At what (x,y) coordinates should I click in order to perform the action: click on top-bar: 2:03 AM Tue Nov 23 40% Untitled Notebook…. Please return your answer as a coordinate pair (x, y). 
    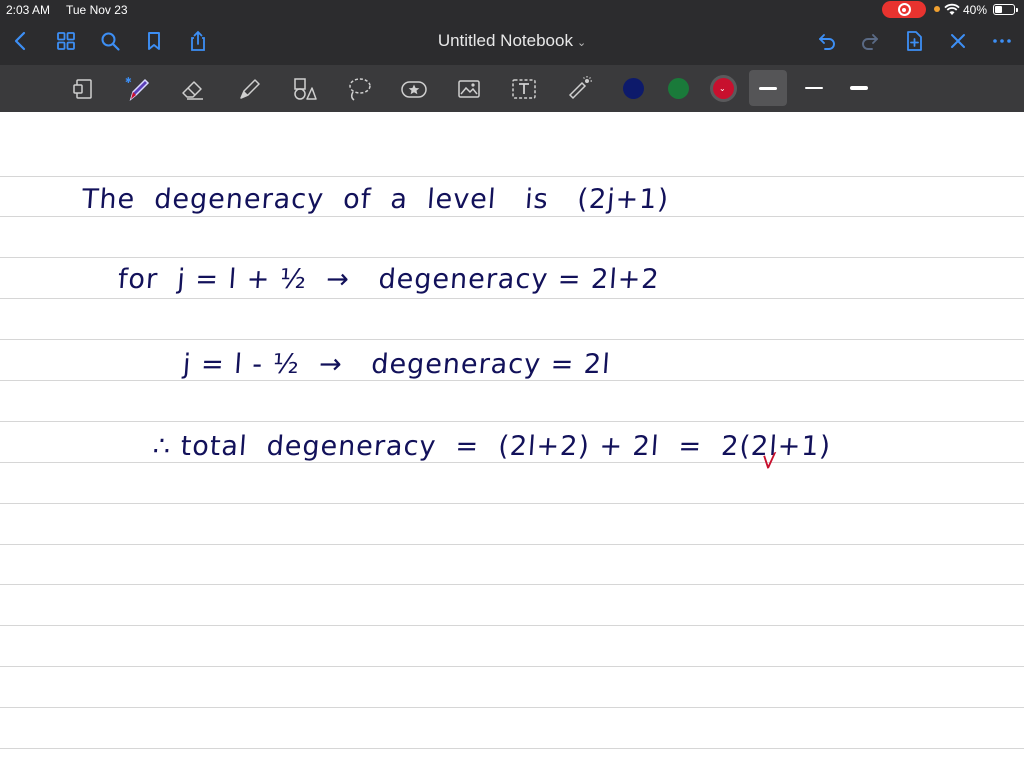
    Looking at the image, I should click on (512, 32).